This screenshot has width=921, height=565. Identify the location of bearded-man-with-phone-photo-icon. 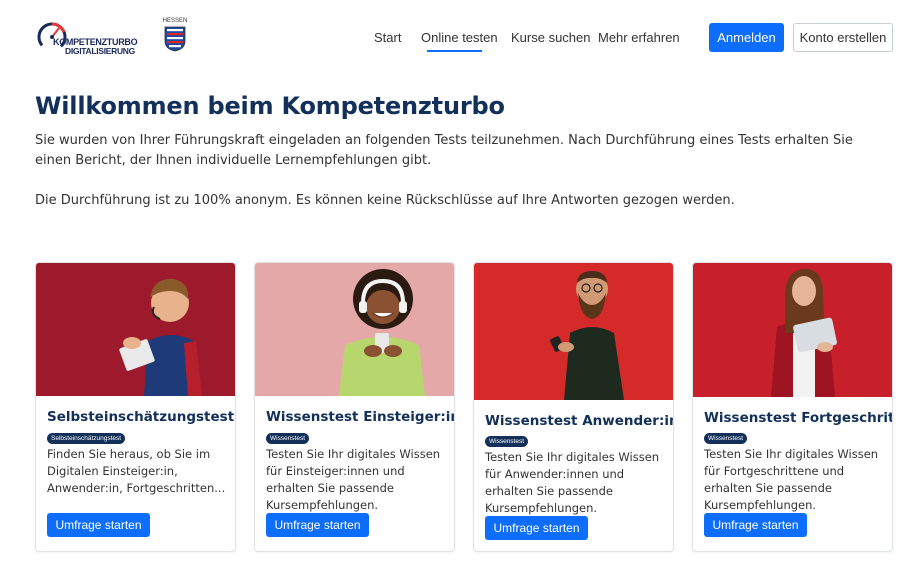
(573, 331).